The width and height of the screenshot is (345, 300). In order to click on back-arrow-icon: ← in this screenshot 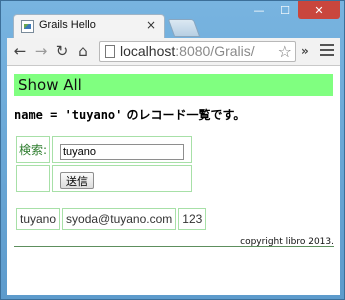, I will do `click(20, 51)`.